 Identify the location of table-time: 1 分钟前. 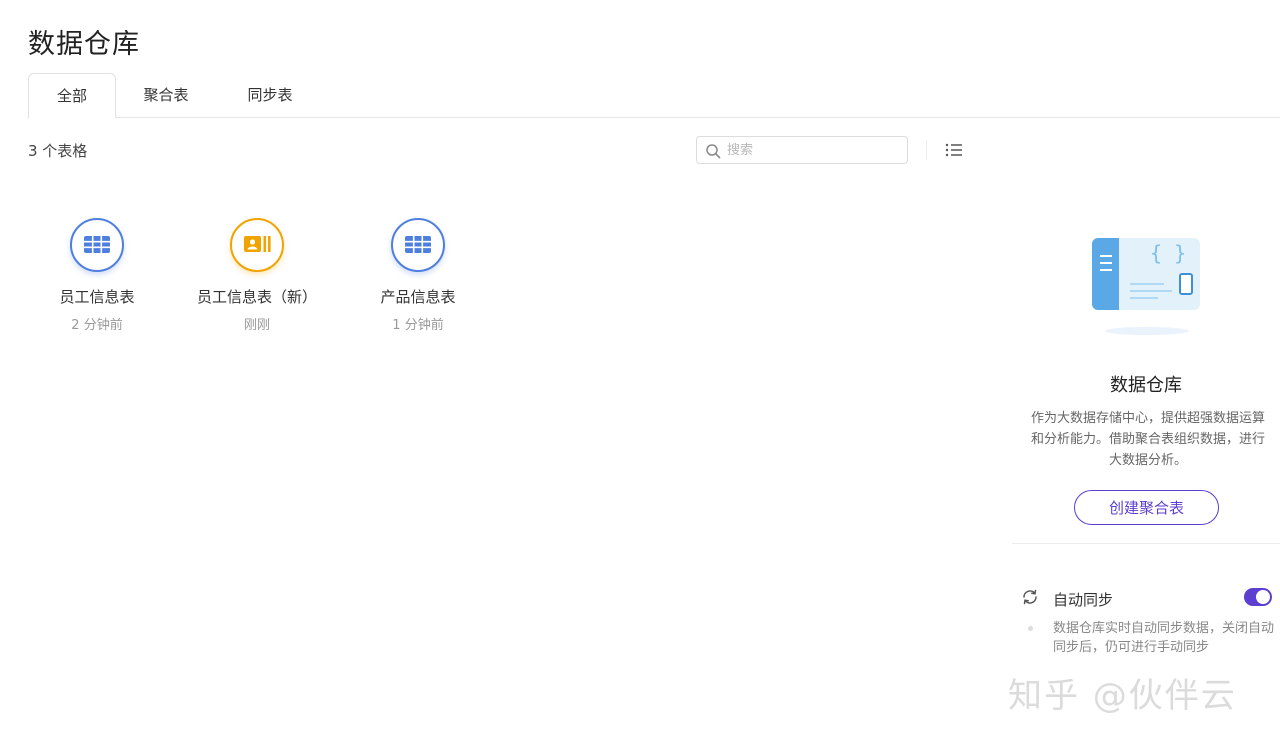
(418, 325).